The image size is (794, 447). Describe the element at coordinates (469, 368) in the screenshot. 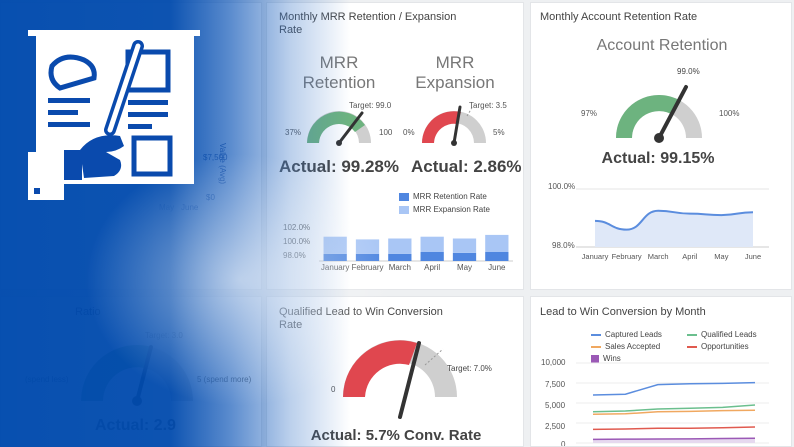

I see `qualified-target: Target: 7.0%` at that location.